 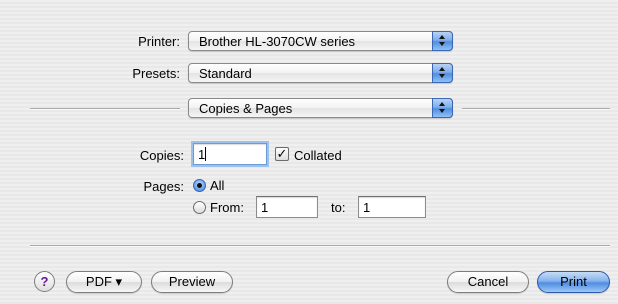 I want to click on pages-from-value: 1, so click(x=265, y=207).